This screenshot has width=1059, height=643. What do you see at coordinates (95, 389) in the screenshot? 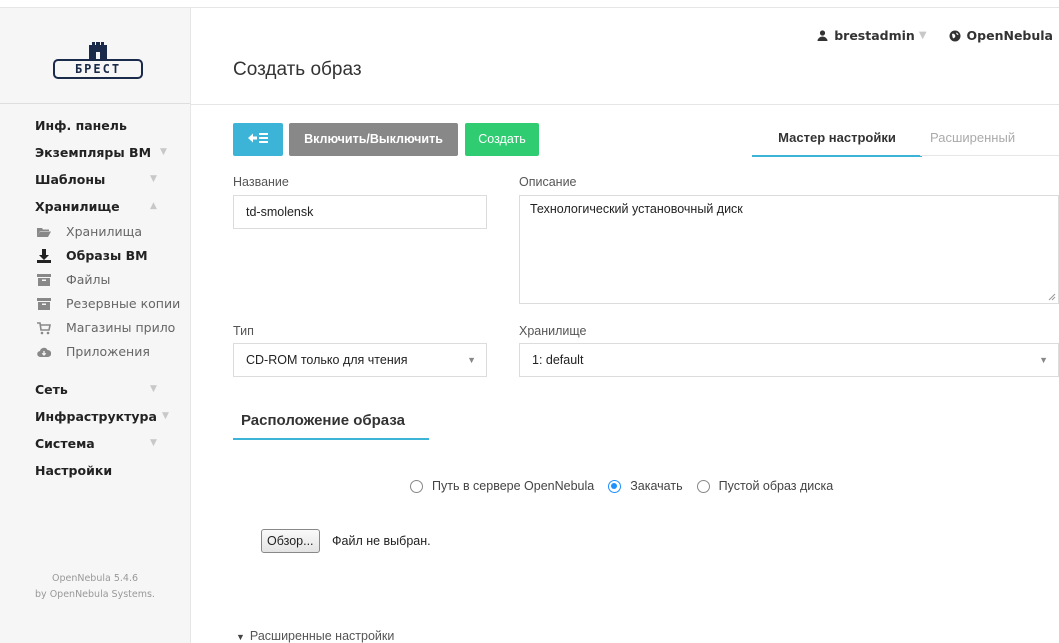
I see `sidebar-item-network: Сеть ▼` at bounding box center [95, 389].